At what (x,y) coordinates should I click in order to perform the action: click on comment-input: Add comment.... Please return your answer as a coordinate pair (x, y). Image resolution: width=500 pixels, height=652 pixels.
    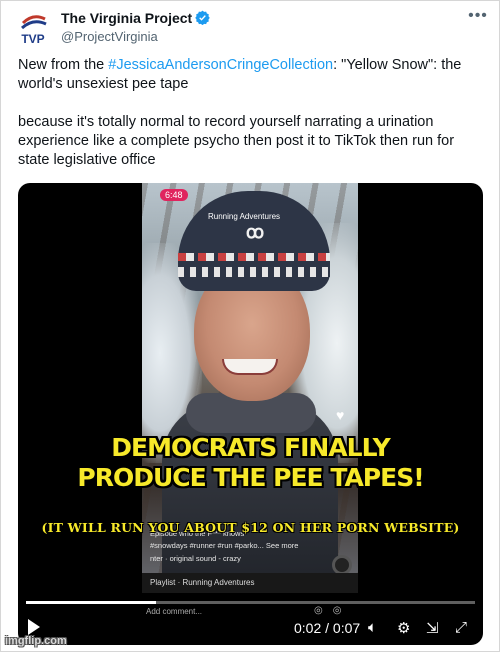
    Looking at the image, I should click on (174, 611).